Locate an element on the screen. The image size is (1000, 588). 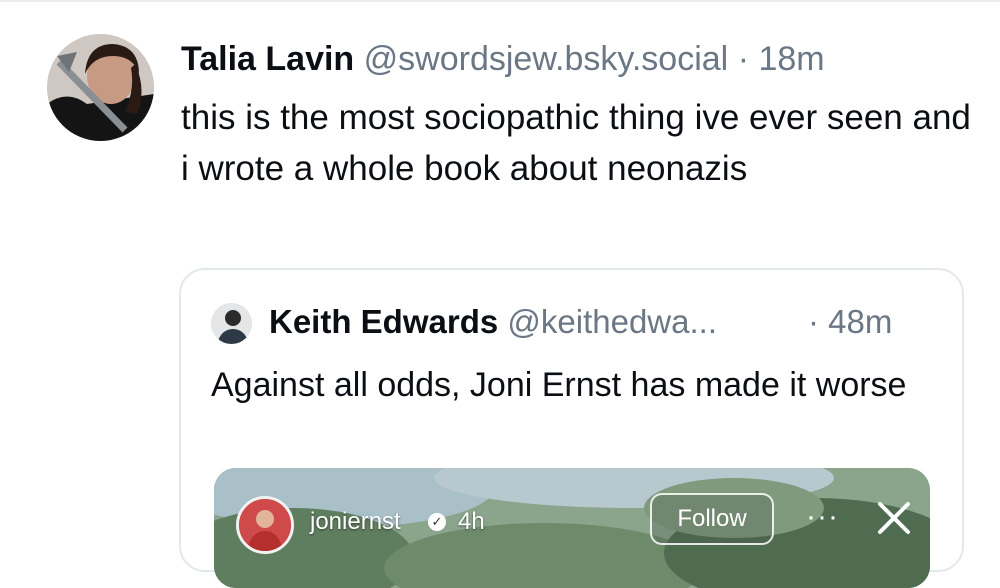
top-divider is located at coordinates (500, 1).